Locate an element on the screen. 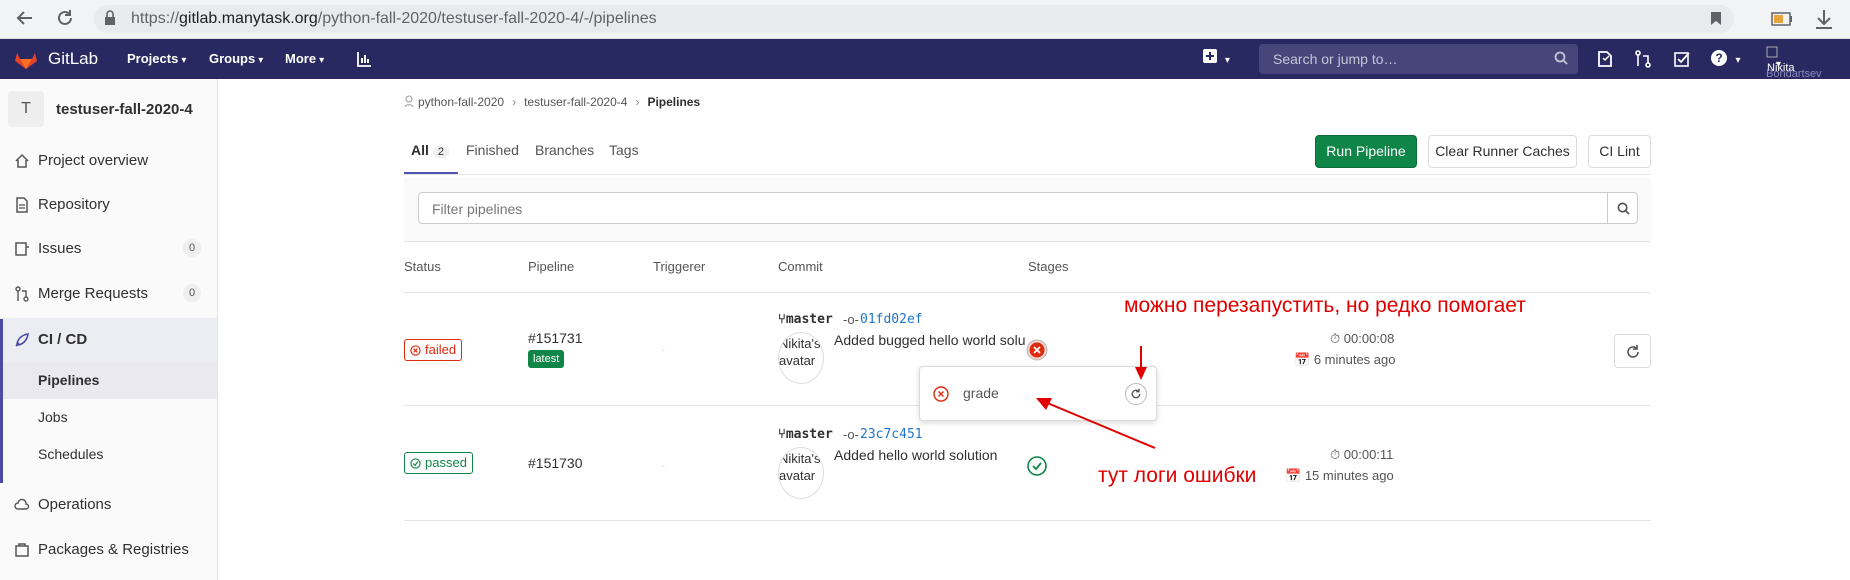  failed-status-icon is located at coordinates (415, 350).